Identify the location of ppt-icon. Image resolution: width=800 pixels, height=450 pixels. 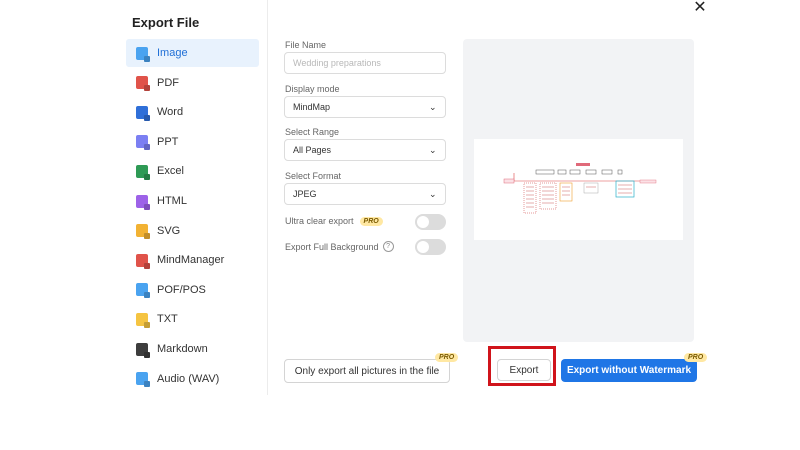
(142, 142).